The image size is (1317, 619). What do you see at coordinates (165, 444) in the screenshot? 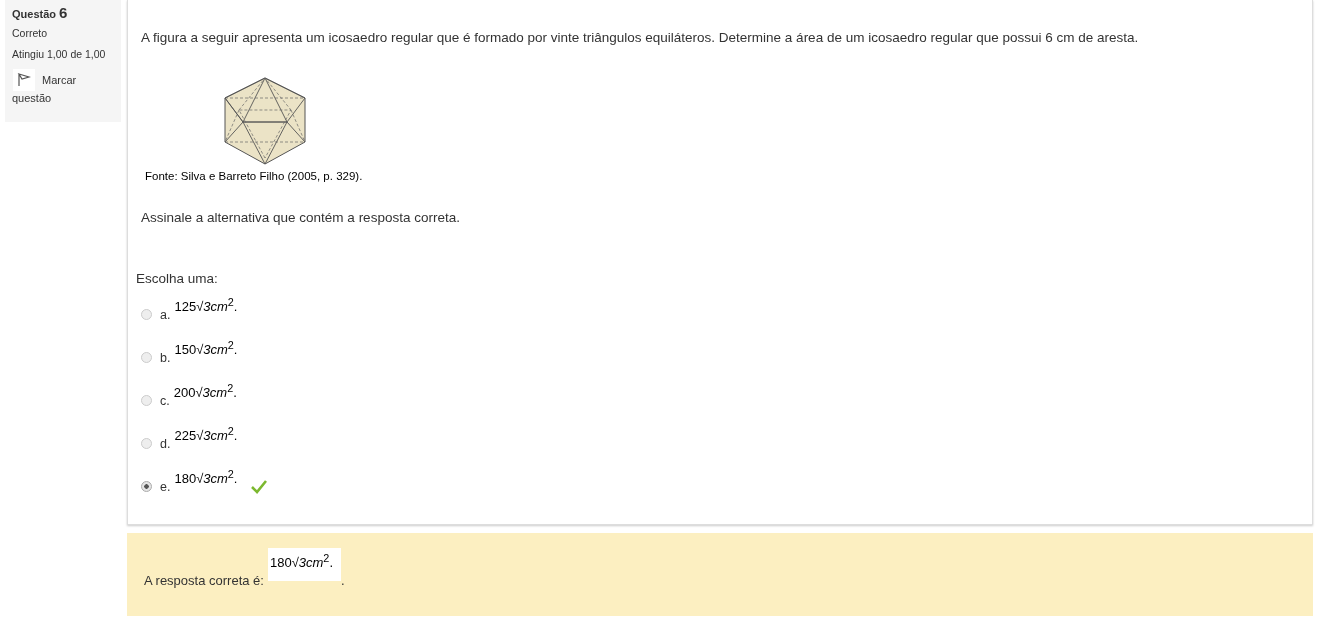
I see `option-letter: d.` at bounding box center [165, 444].